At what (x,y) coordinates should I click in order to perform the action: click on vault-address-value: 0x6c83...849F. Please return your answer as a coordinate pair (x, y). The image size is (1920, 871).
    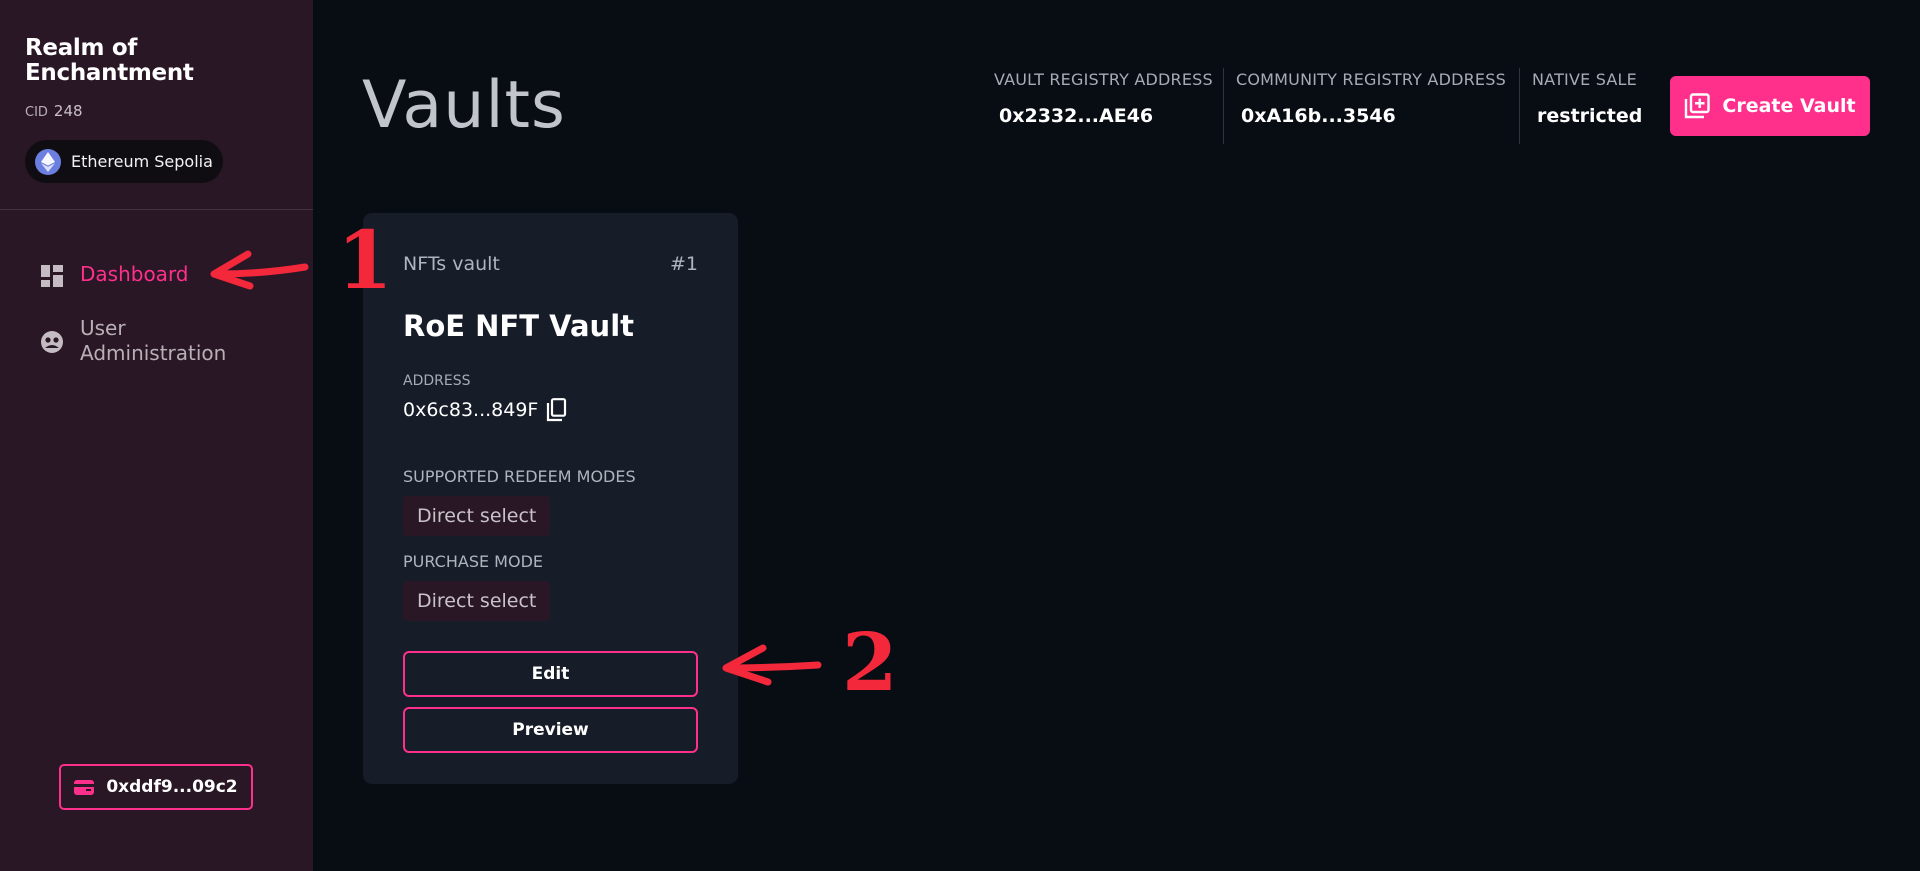
    Looking at the image, I should click on (471, 410).